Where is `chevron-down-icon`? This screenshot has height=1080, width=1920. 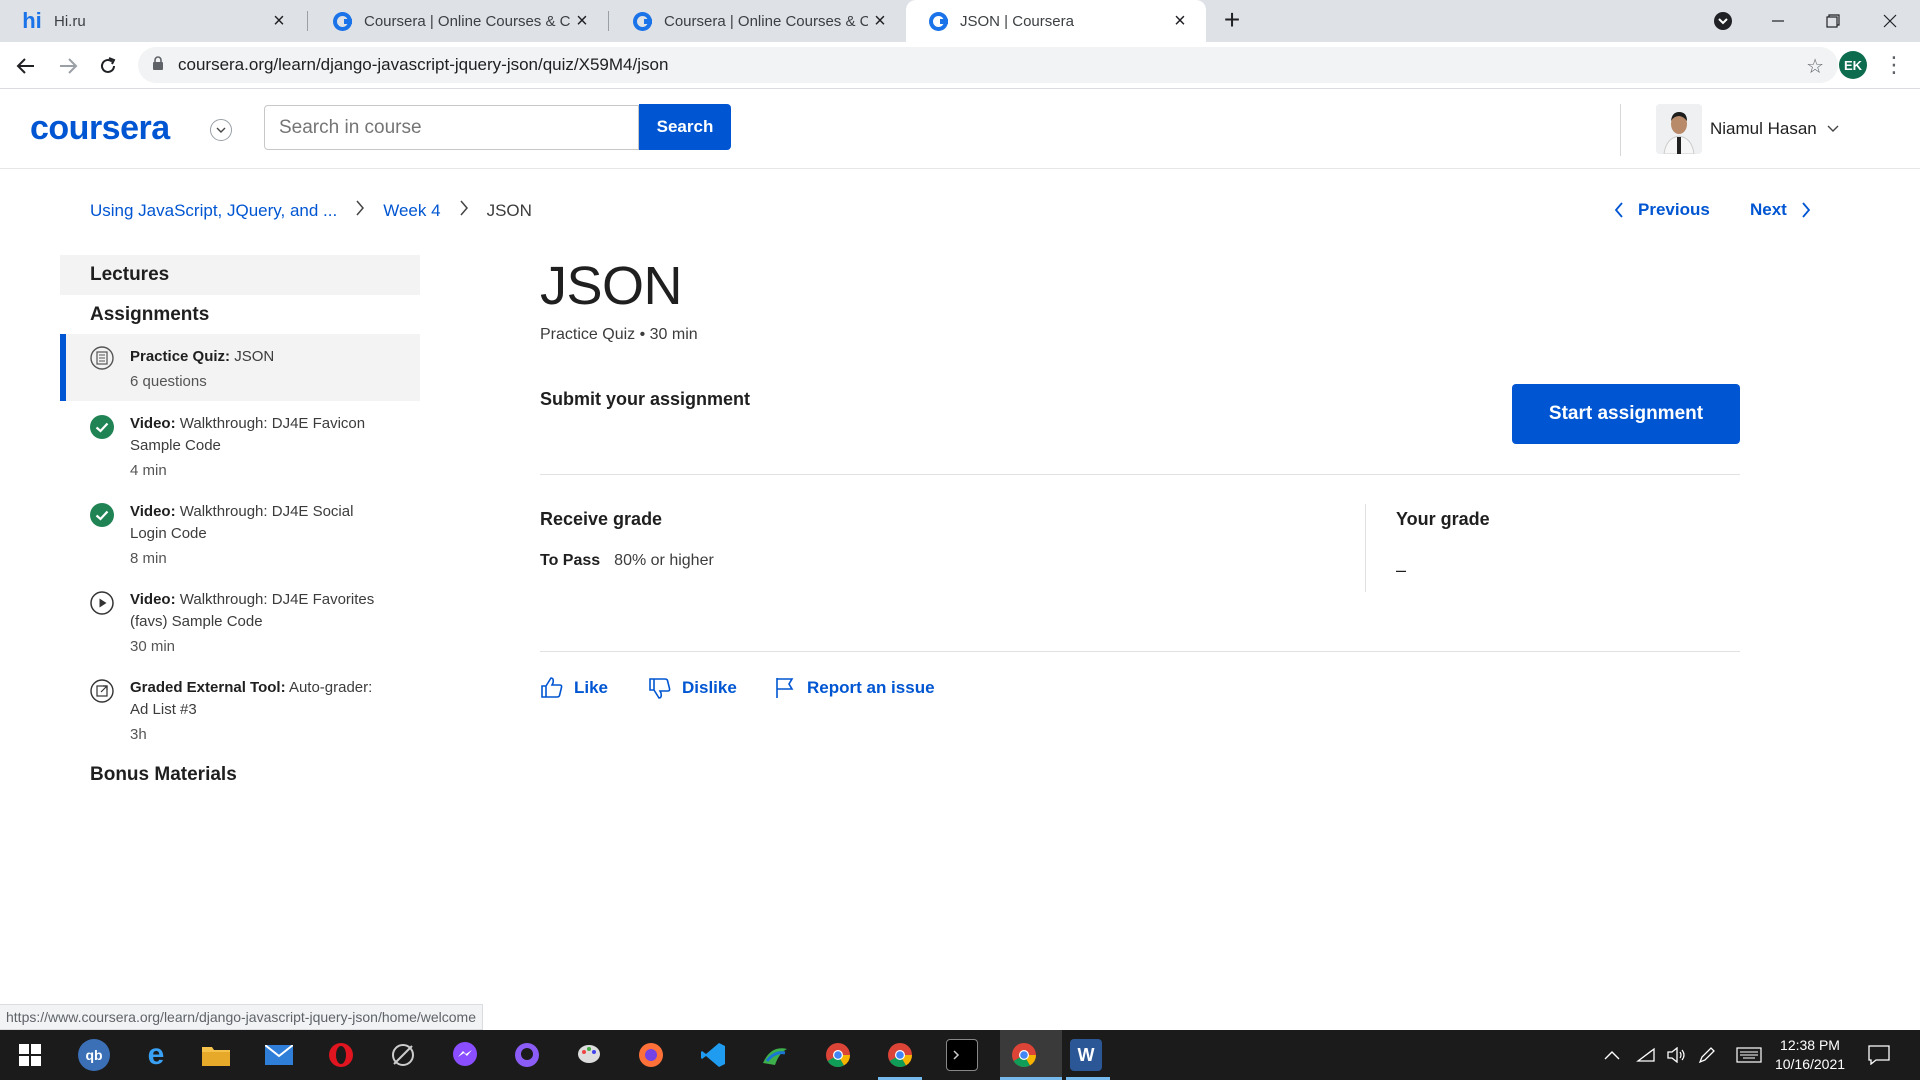
chevron-down-icon is located at coordinates (221, 130).